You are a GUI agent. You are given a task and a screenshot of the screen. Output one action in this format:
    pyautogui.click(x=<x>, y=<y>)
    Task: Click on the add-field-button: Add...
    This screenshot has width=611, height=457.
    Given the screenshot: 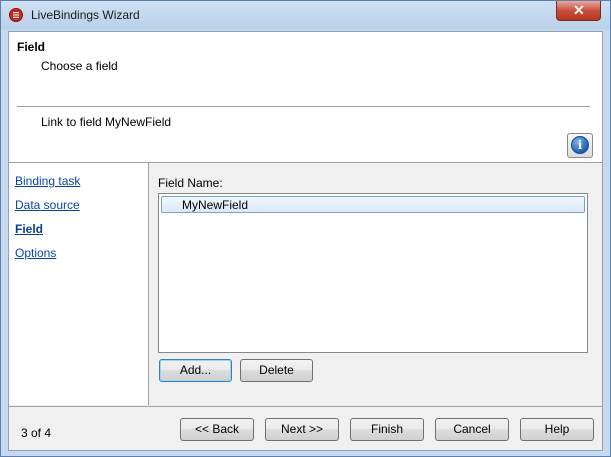 What is the action you would take?
    pyautogui.click(x=195, y=370)
    